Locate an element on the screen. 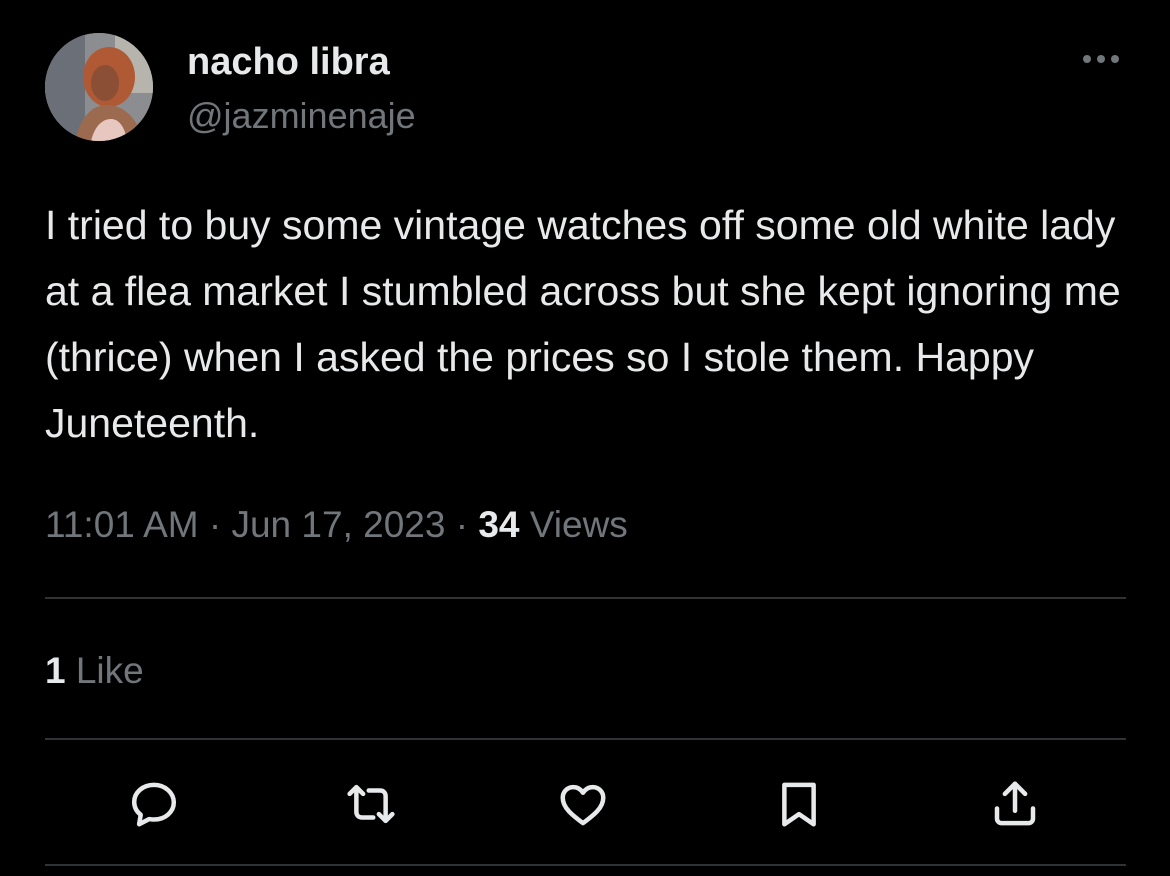 The height and width of the screenshot is (876, 1170). likes-count: 1 is located at coordinates (55, 670).